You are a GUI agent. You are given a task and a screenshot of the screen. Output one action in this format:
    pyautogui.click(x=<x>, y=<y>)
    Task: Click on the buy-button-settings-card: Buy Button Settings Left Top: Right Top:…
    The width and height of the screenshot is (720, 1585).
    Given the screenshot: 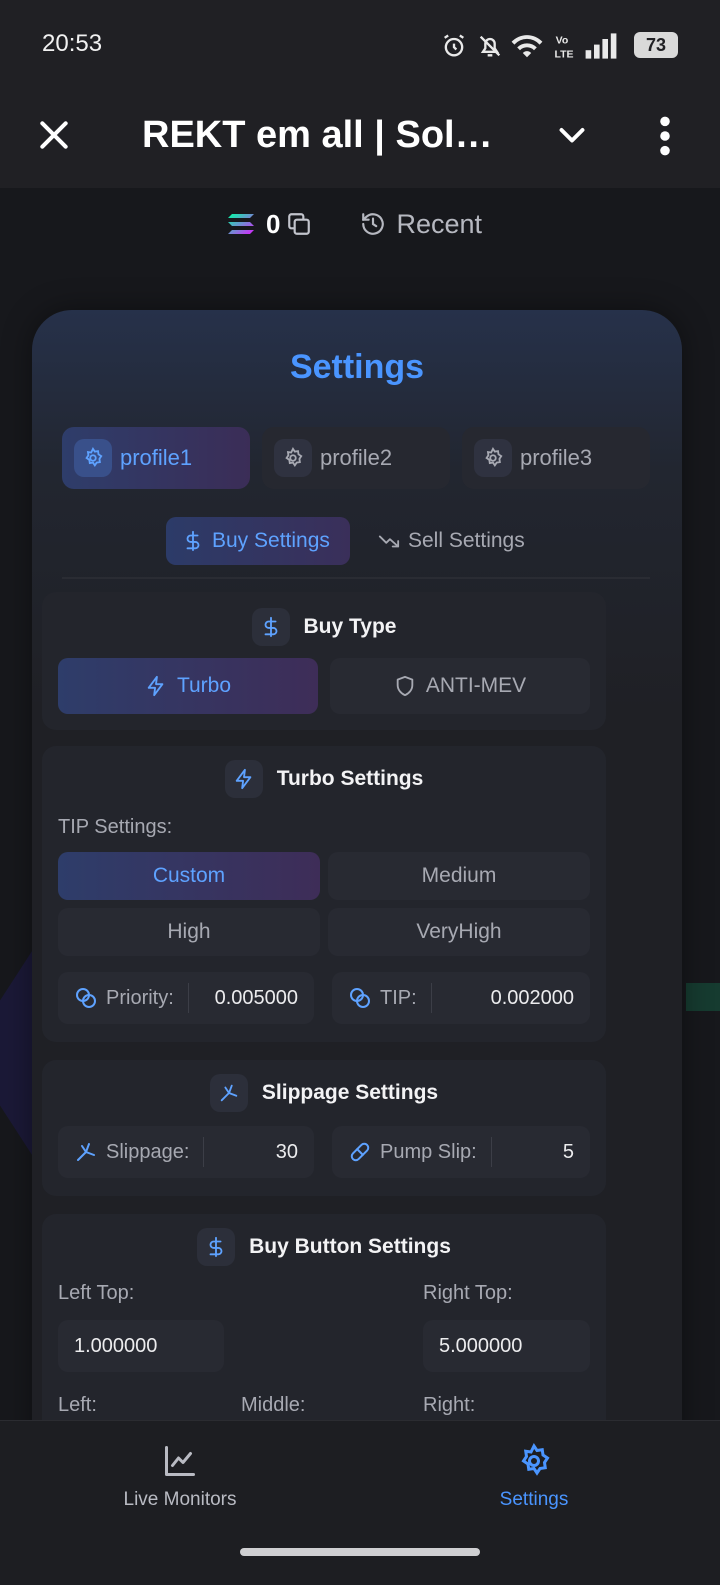 What is the action you would take?
    pyautogui.click(x=324, y=1317)
    